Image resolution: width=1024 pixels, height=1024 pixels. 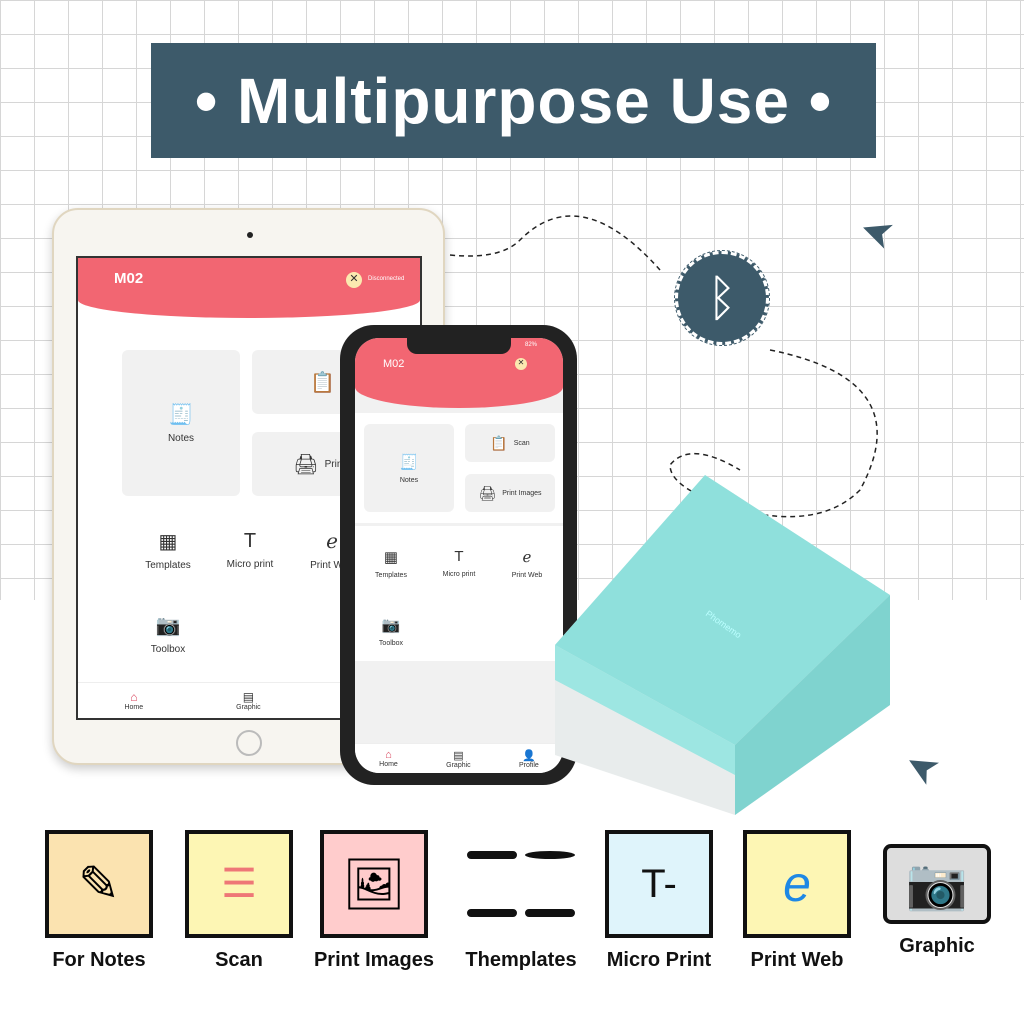 What do you see at coordinates (250, 235) in the screenshot?
I see `camera-icon` at bounding box center [250, 235].